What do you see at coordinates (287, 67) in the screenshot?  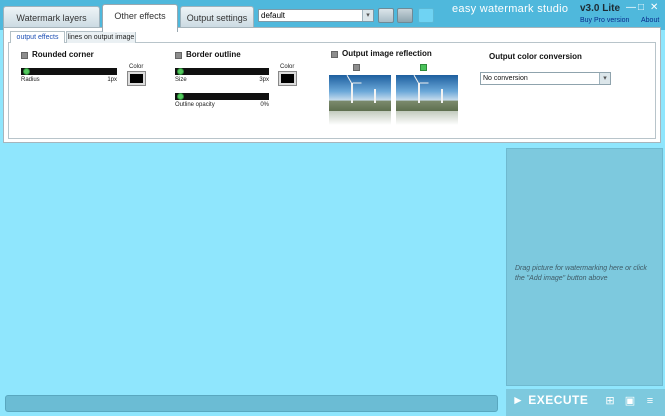 I see `border-color-label: Color` at bounding box center [287, 67].